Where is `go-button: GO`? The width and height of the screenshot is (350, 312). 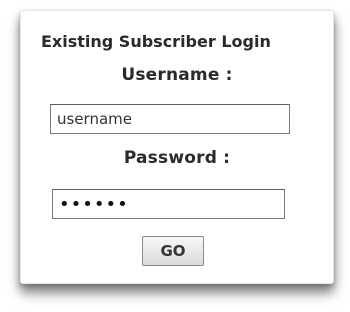 go-button: GO is located at coordinates (173, 251).